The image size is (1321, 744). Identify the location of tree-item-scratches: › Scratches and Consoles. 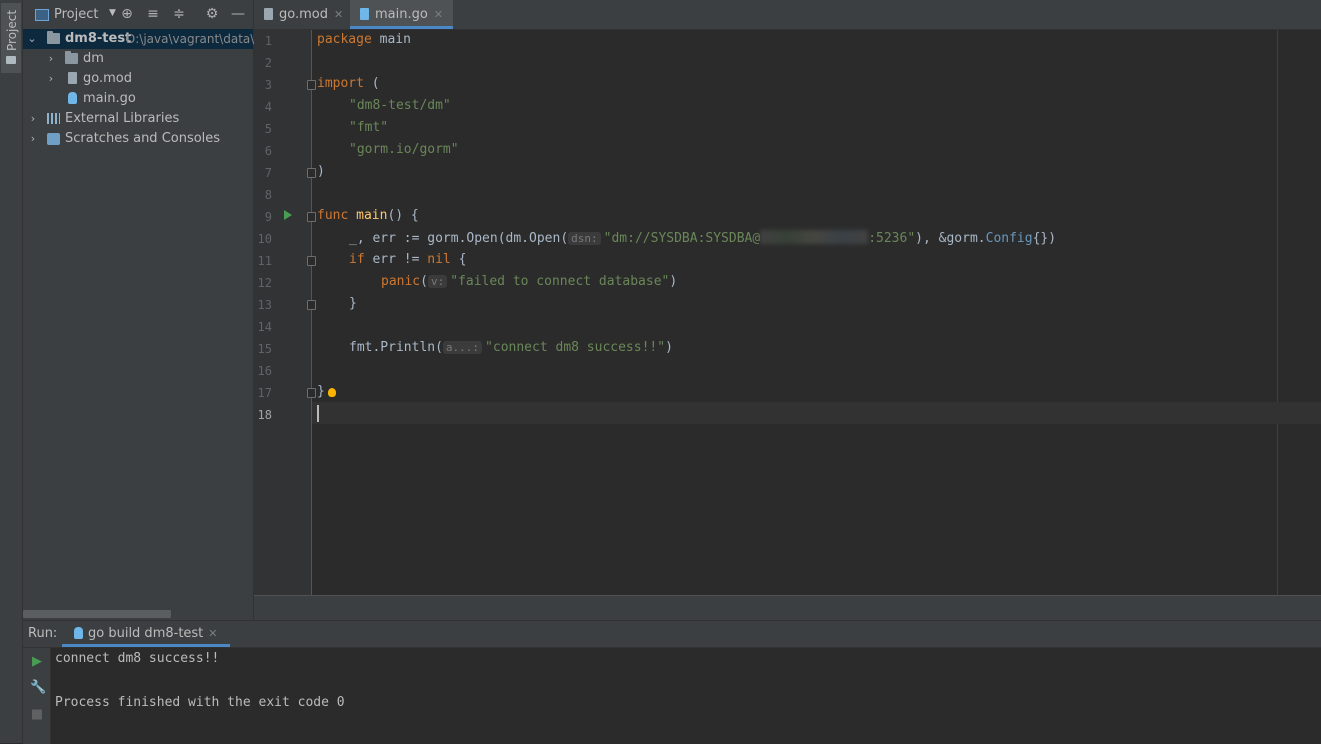
(138, 139).